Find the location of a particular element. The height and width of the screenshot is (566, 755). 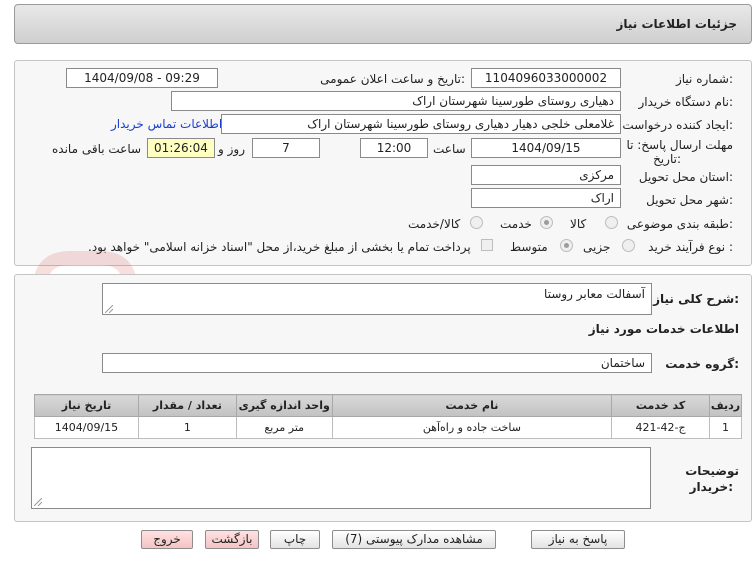

requester-label: ایجاد کننده درخواست: is located at coordinates (677, 125).